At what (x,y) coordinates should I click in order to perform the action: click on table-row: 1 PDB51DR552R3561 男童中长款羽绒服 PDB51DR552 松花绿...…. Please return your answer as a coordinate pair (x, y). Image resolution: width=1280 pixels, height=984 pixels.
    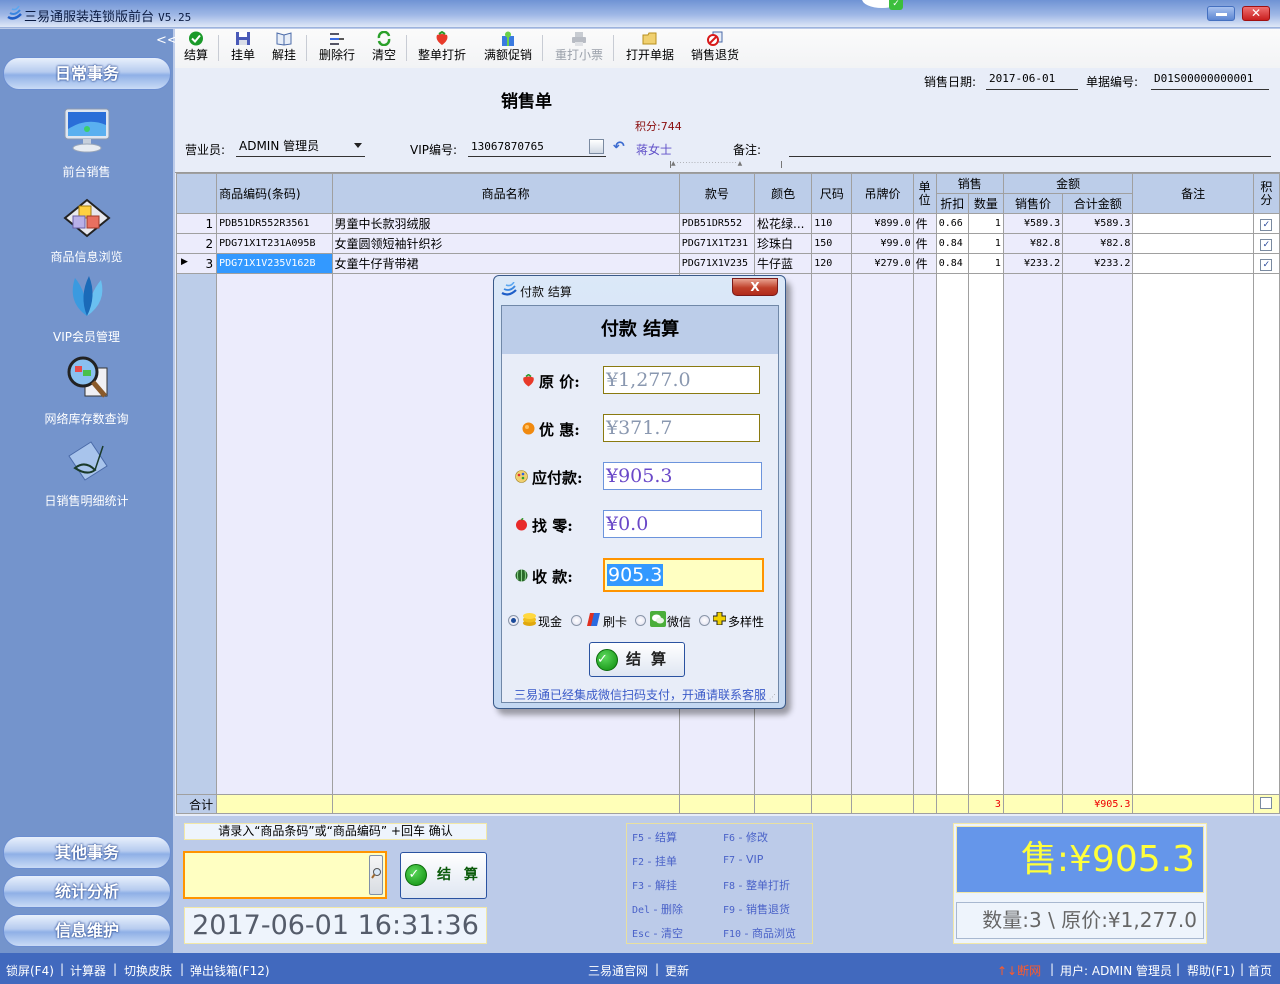
    Looking at the image, I should click on (727, 223).